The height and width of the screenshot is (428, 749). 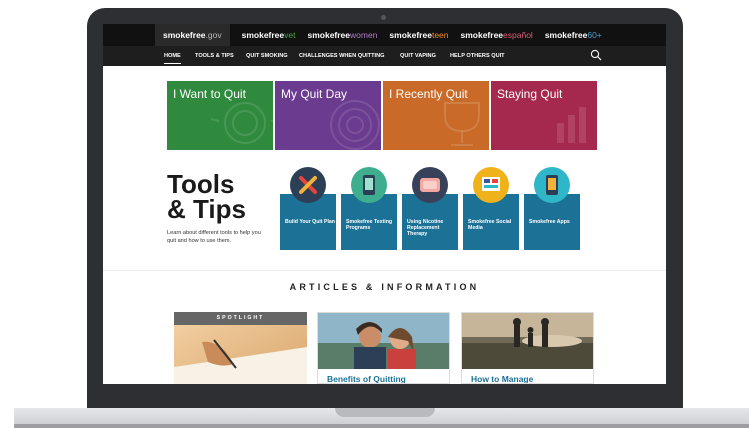 I want to click on brand-smokefree-vet: smokefreevet, so click(x=269, y=35).